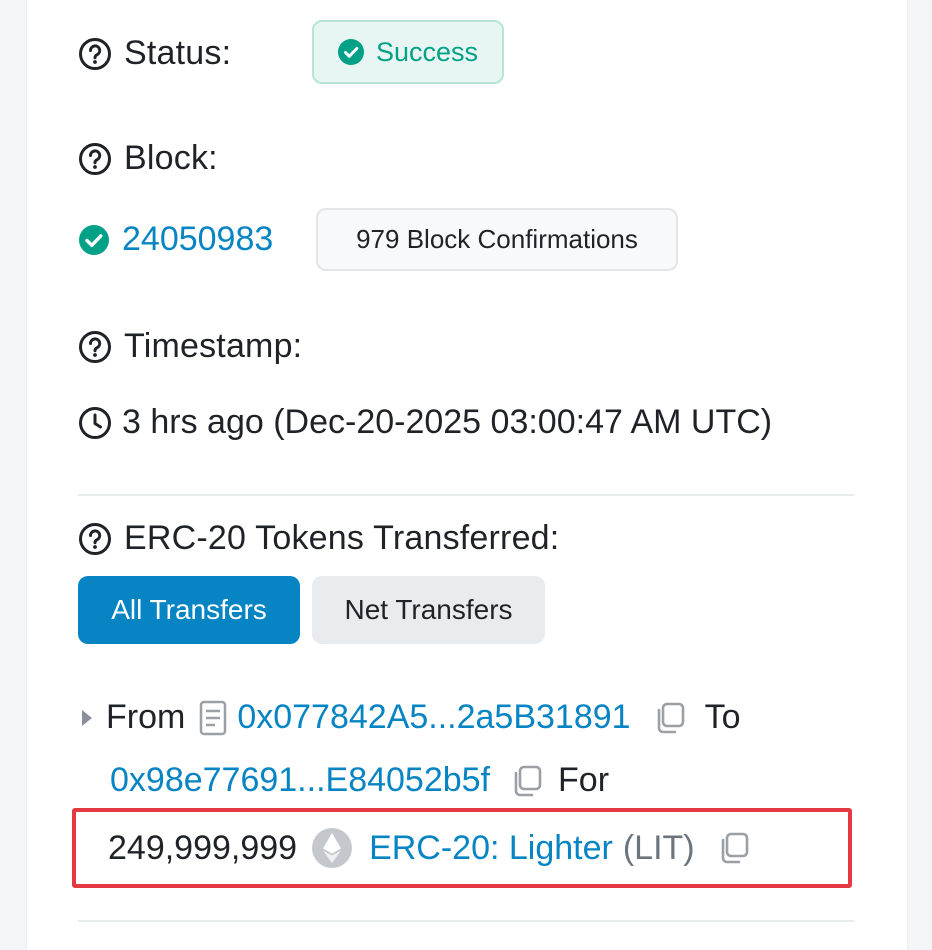 The width and height of the screenshot is (932, 950). I want to click on tab-net-transfers: Net Transfers, so click(428, 610).